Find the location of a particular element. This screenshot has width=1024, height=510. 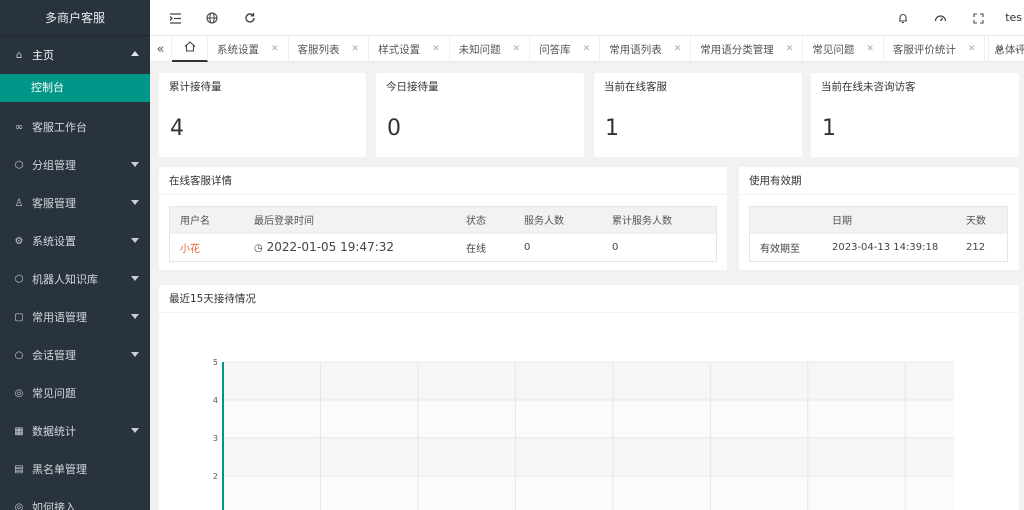

tabs-scroll-right-icon: » is located at coordinates (999, 49).